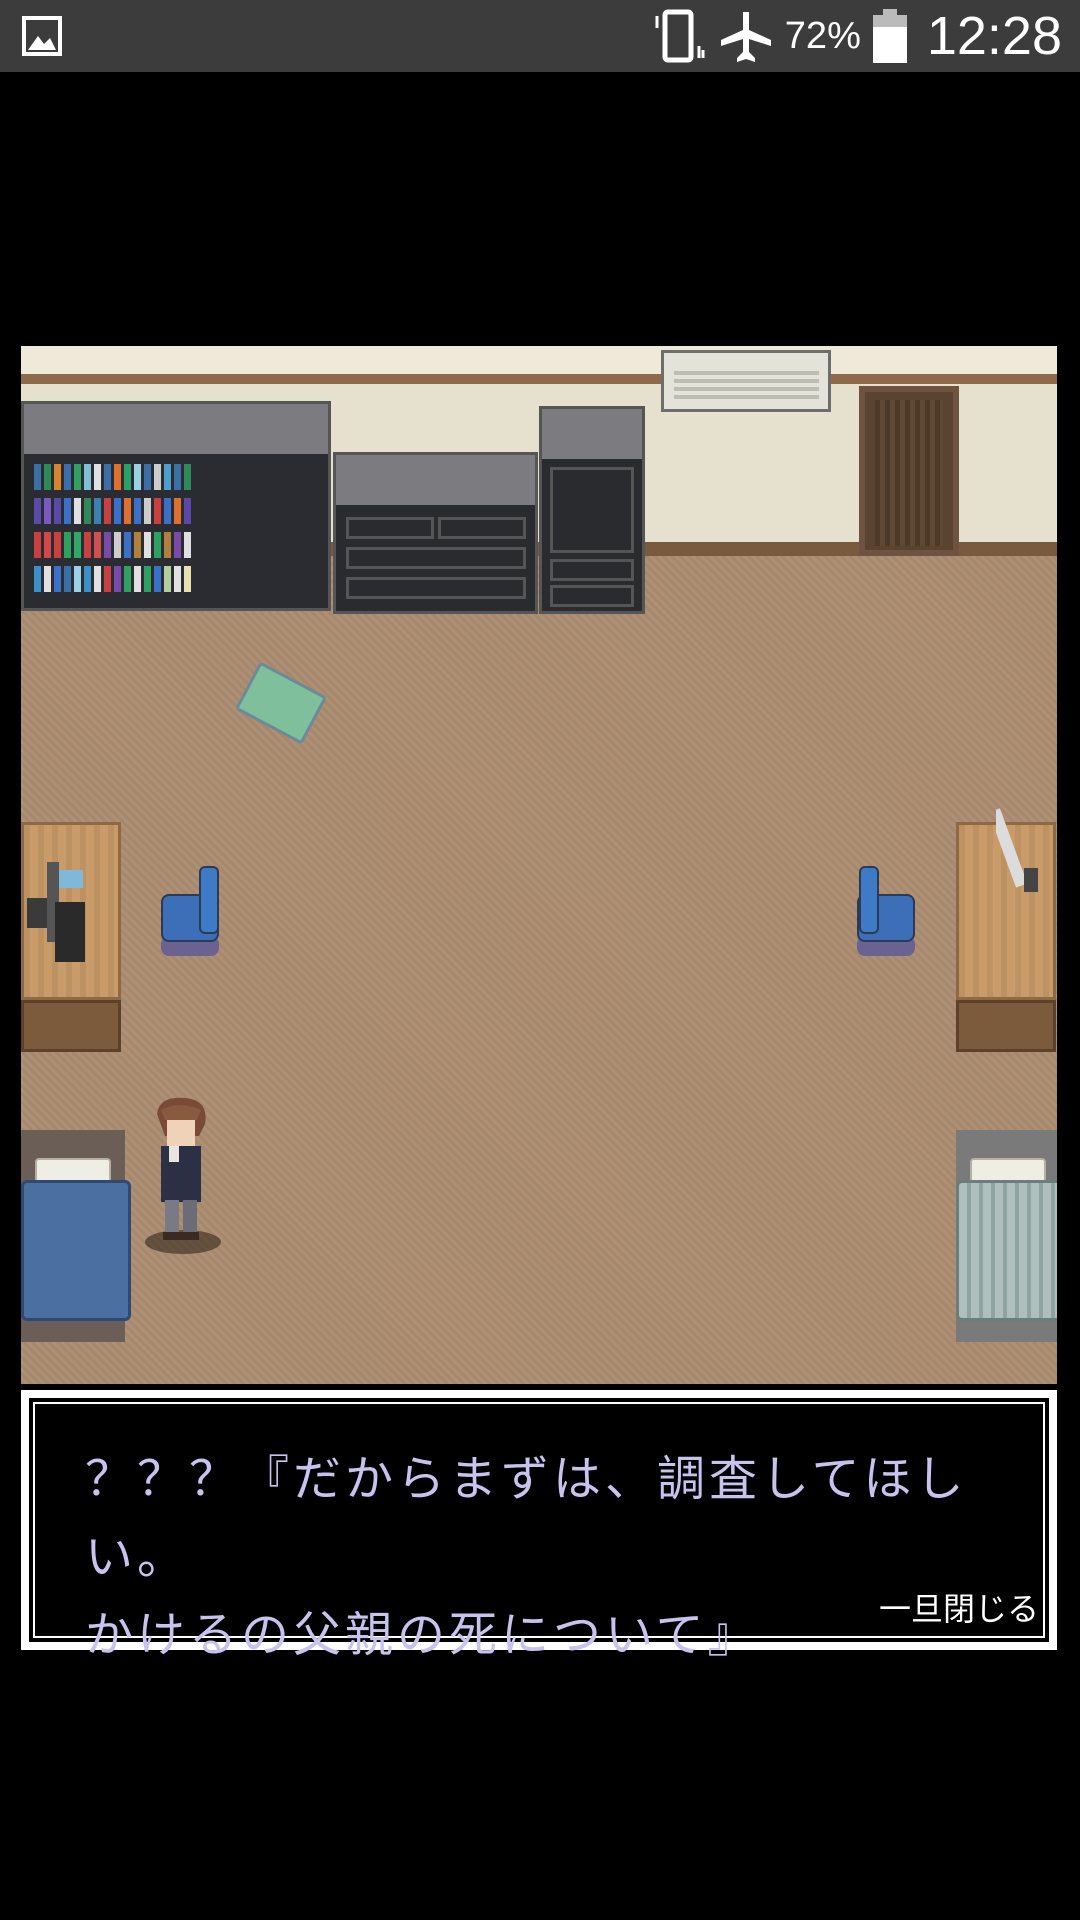 The image size is (1080, 1920). What do you see at coordinates (592, 510) in the screenshot?
I see `wardrobe` at bounding box center [592, 510].